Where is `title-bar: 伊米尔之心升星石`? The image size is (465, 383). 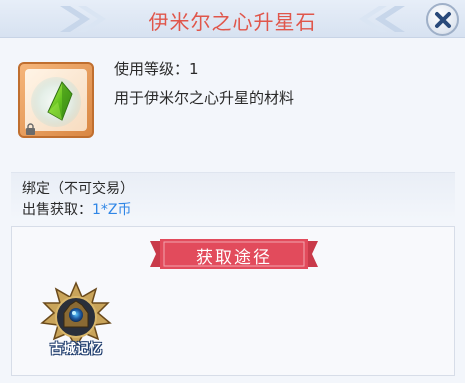
title-bar: 伊米尔之心升星石 is located at coordinates (232, 19).